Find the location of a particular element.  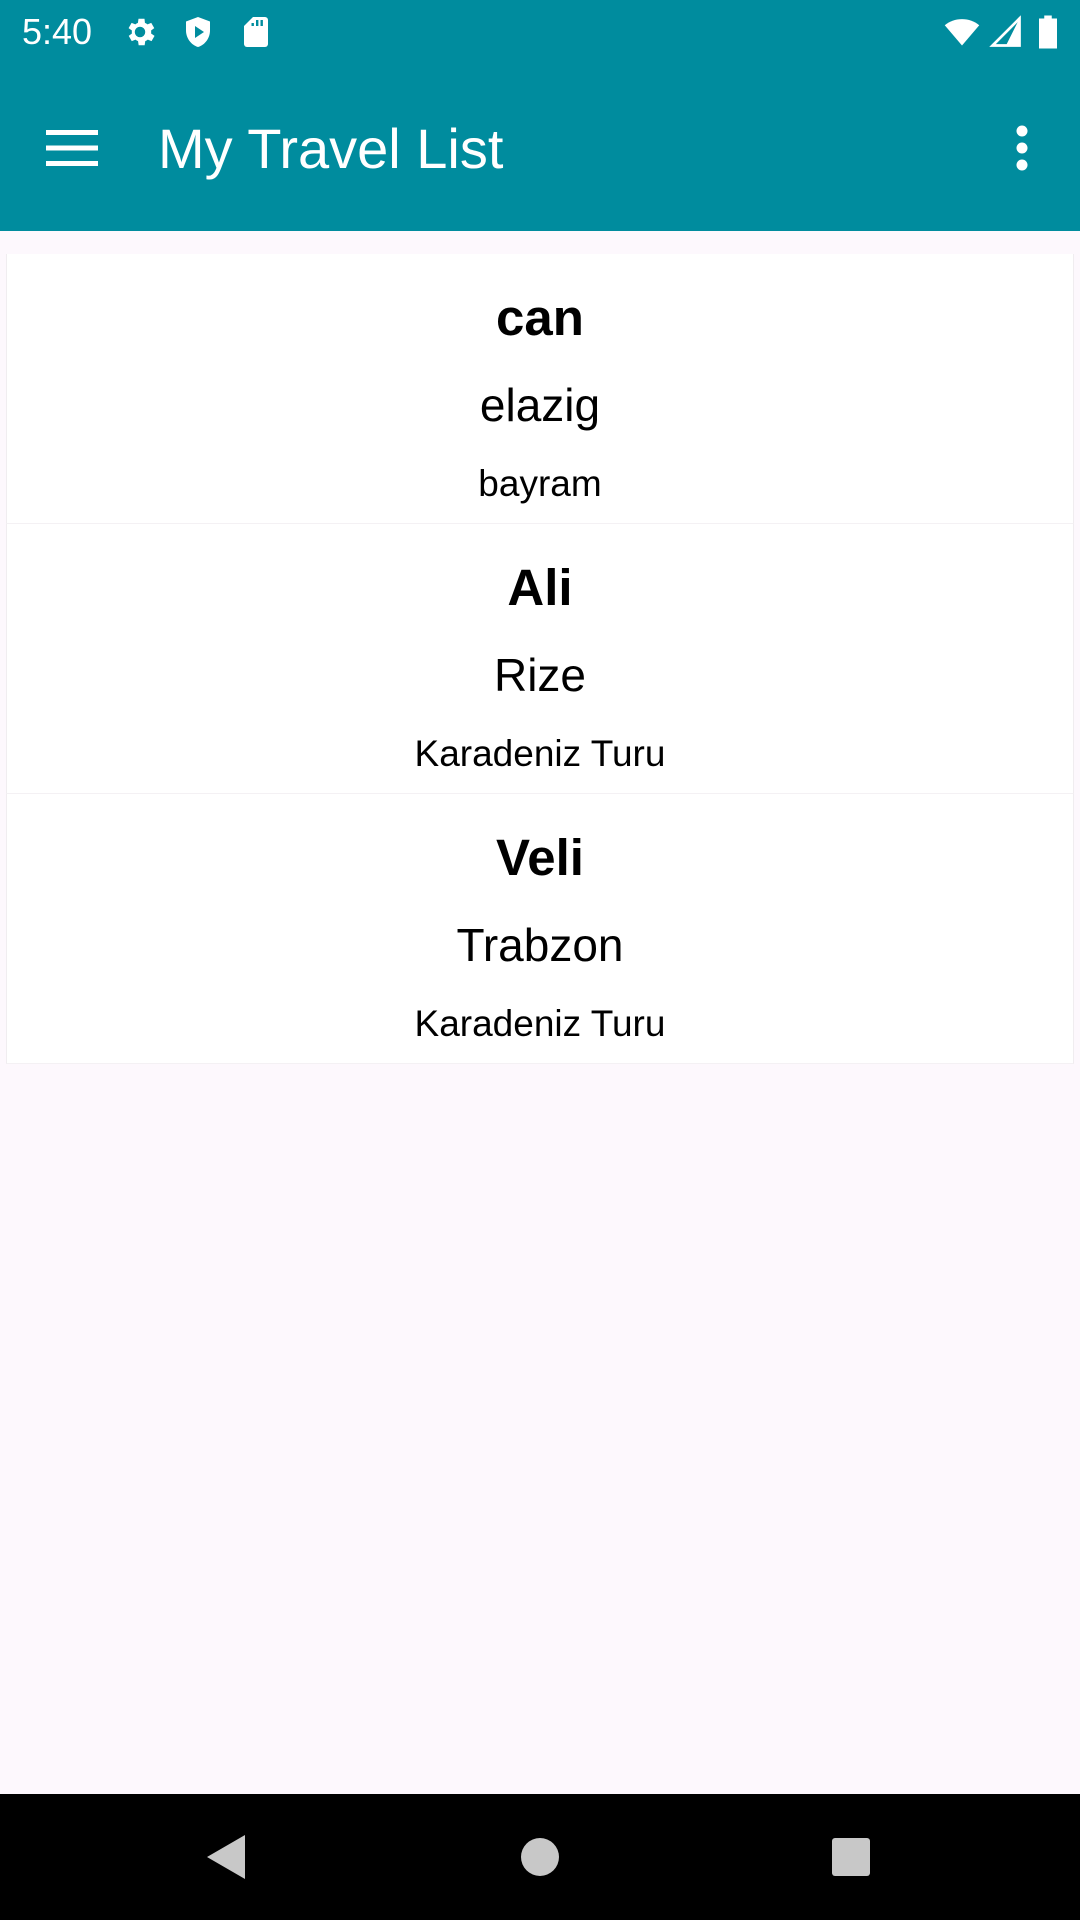

battery-icon is located at coordinates (1048, 32).